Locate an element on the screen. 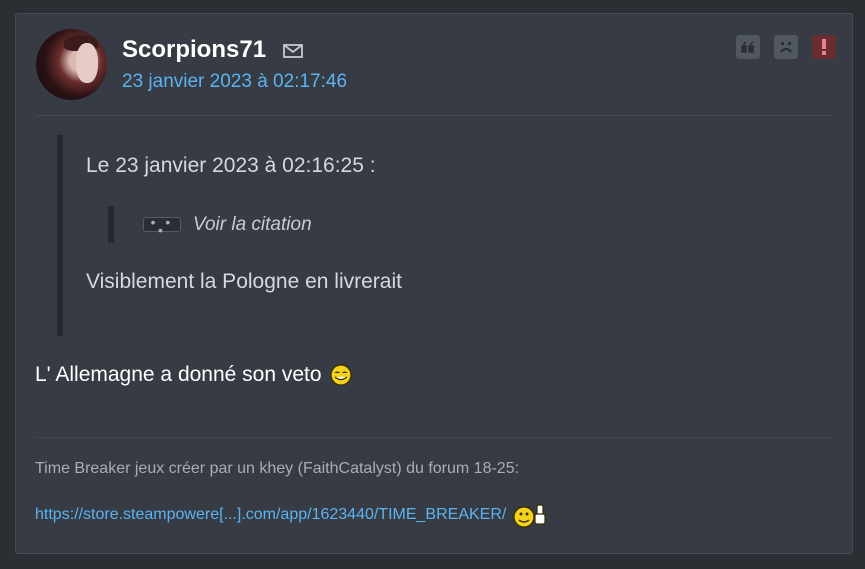  nested-quote: • • • Voir la citation is located at coordinates (210, 224).